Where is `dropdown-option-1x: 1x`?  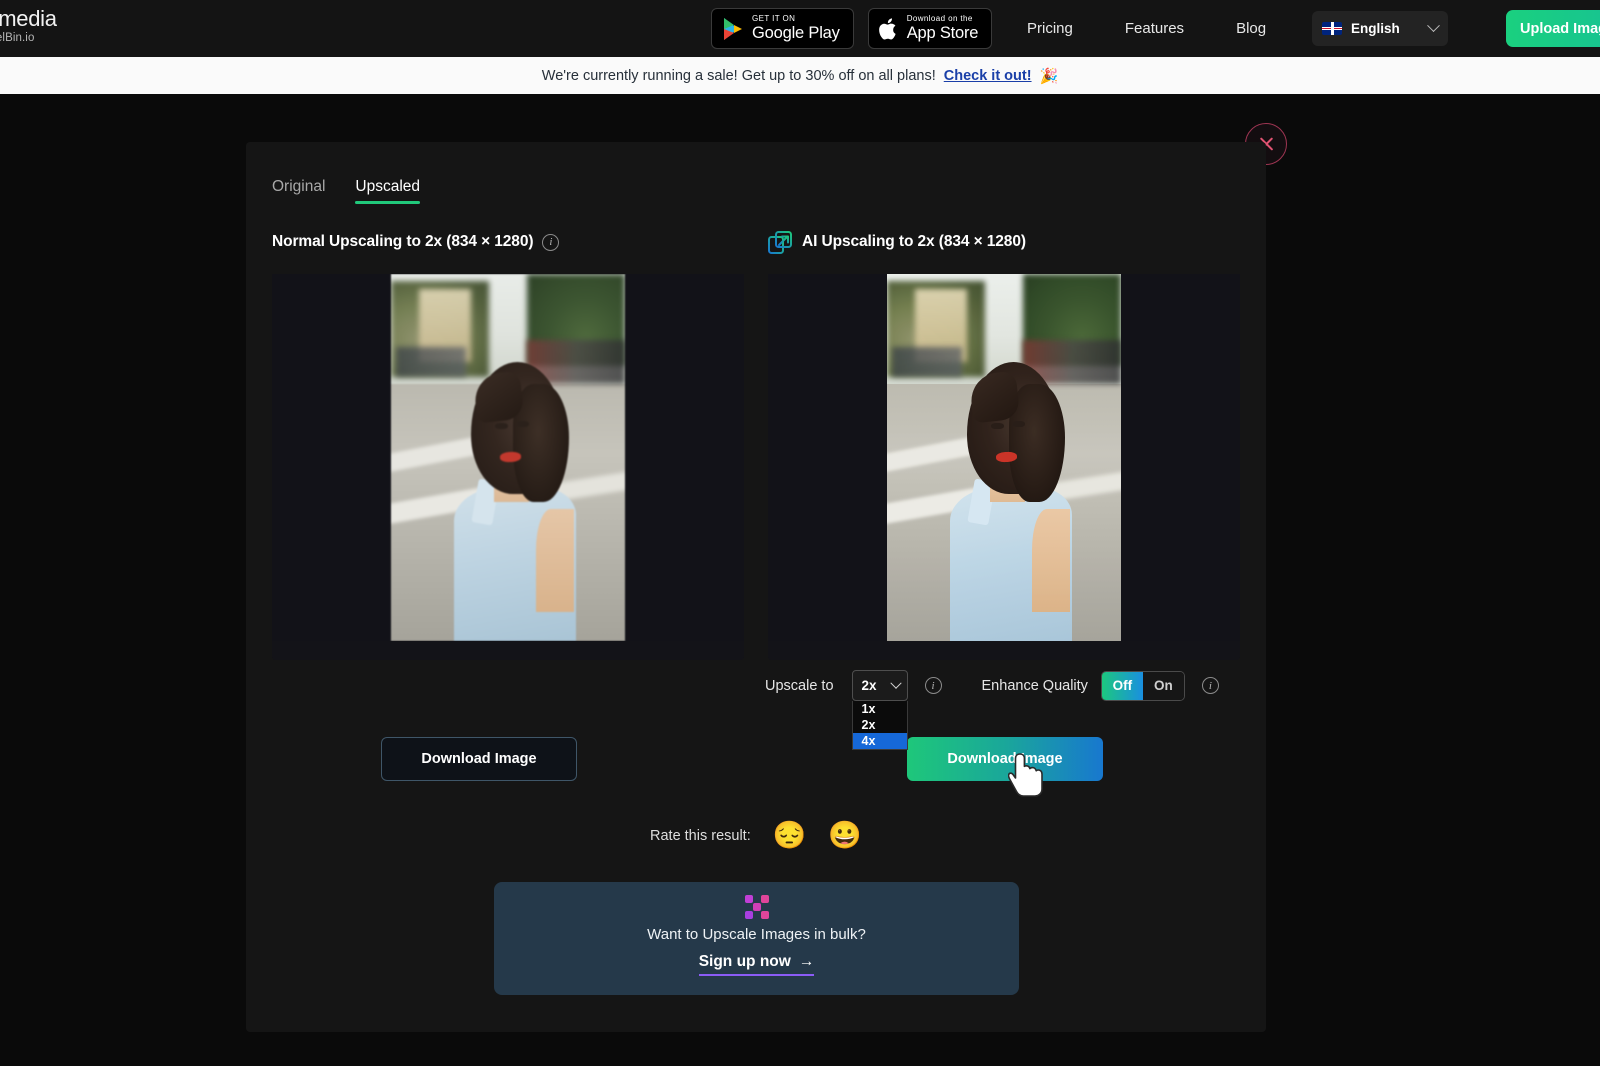
dropdown-option-1x: 1x is located at coordinates (880, 709).